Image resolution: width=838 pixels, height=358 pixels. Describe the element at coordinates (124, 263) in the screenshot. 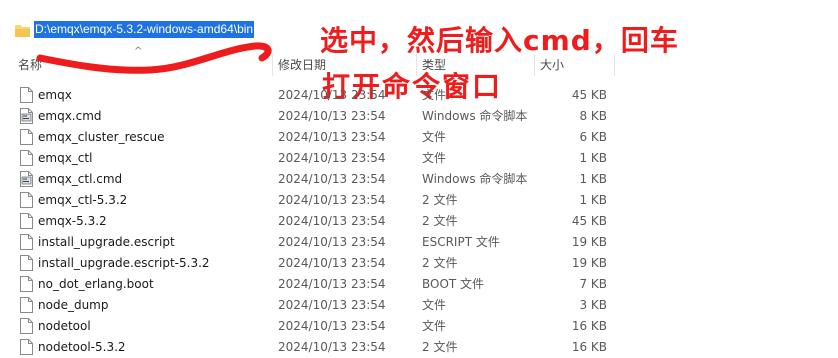

I see `file-name: install_upgrade.escript-5.3.2` at that location.